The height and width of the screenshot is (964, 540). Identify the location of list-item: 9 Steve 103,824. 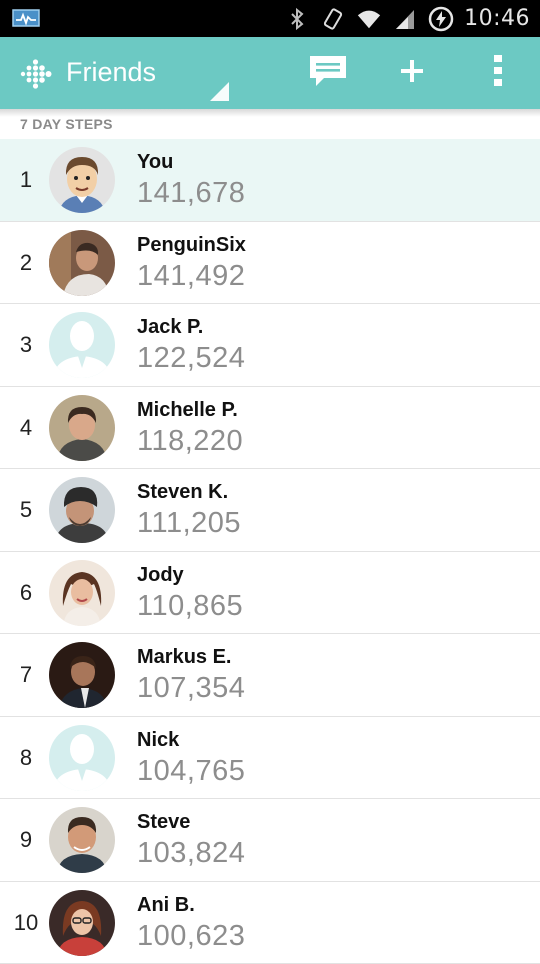
(270, 840).